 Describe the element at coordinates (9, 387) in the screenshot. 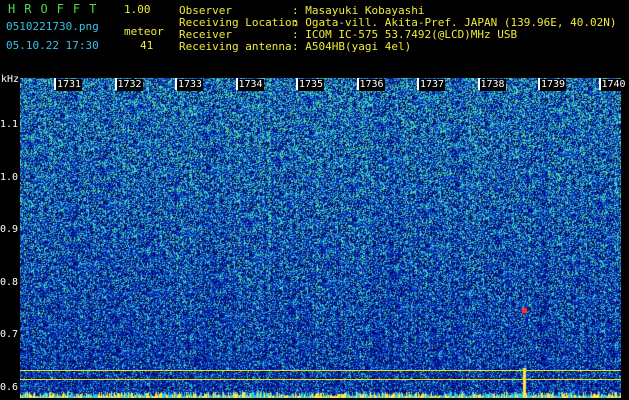

I see `frequency-label: 0.6` at that location.